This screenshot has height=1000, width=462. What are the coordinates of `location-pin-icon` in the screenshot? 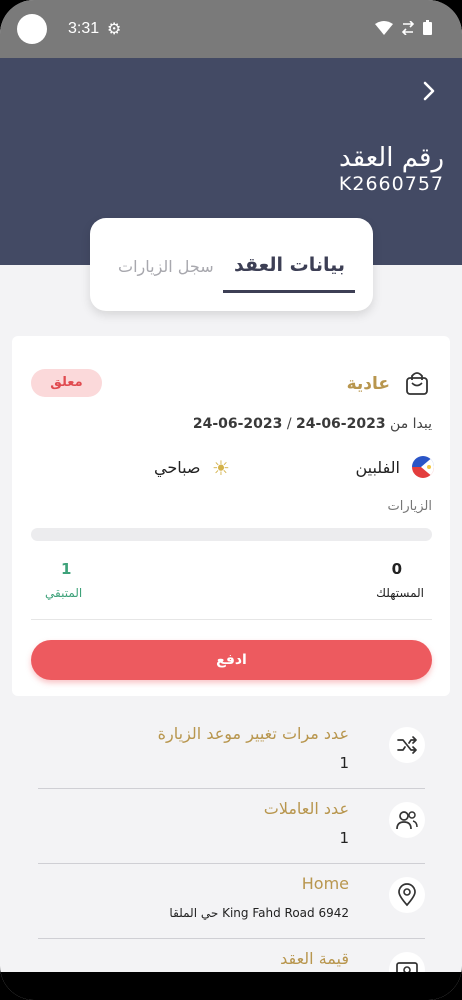 It's located at (407, 895).